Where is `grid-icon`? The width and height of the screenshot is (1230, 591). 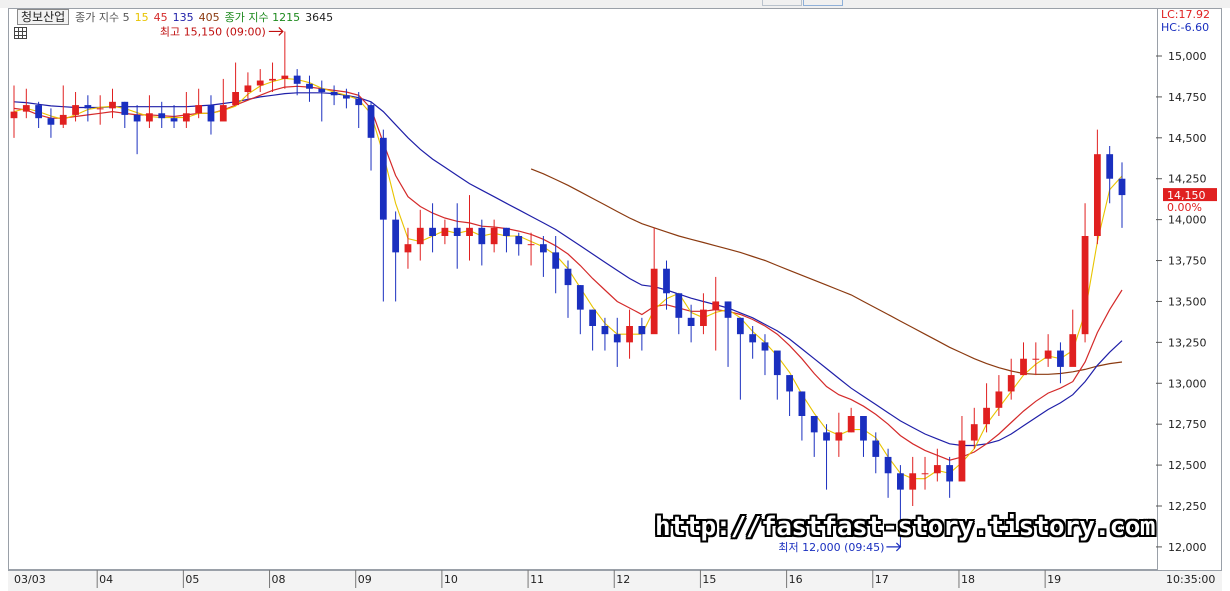 grid-icon is located at coordinates (20, 33).